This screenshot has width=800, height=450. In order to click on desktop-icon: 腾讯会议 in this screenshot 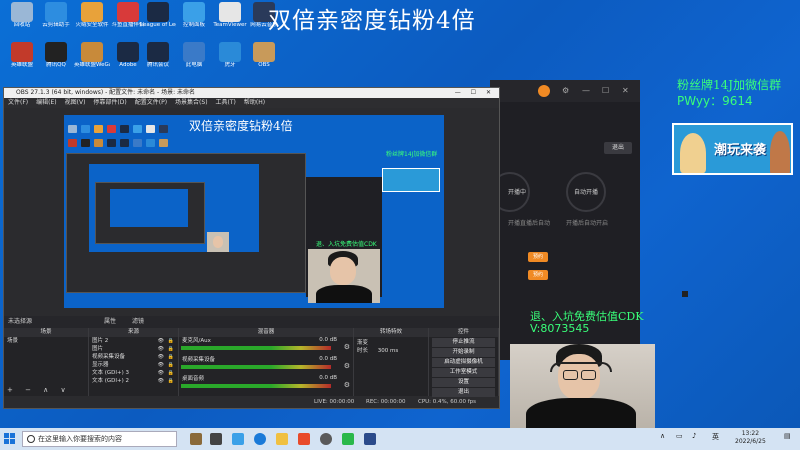, I will do `click(158, 55)`.